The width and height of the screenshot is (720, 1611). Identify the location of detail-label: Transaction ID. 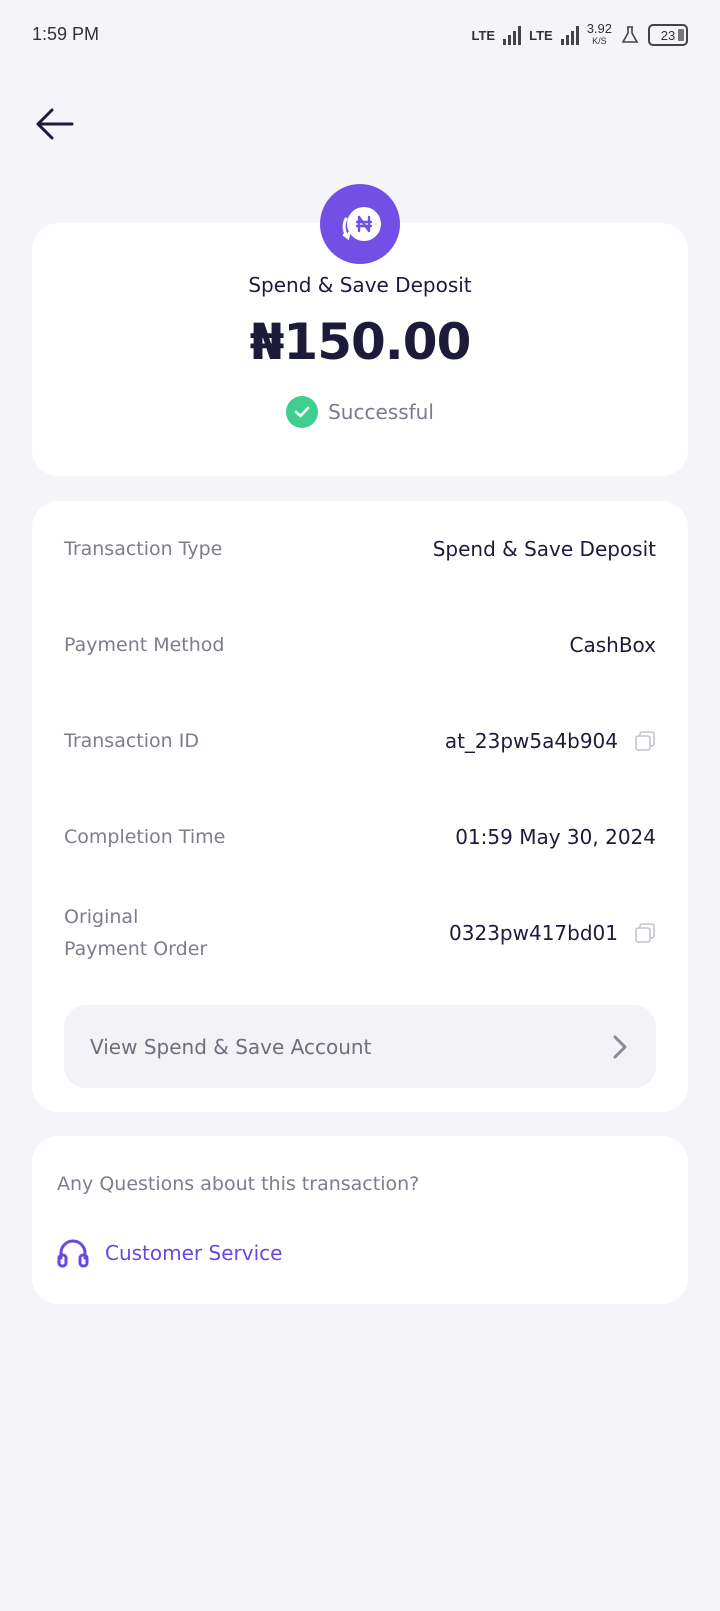
(131, 741).